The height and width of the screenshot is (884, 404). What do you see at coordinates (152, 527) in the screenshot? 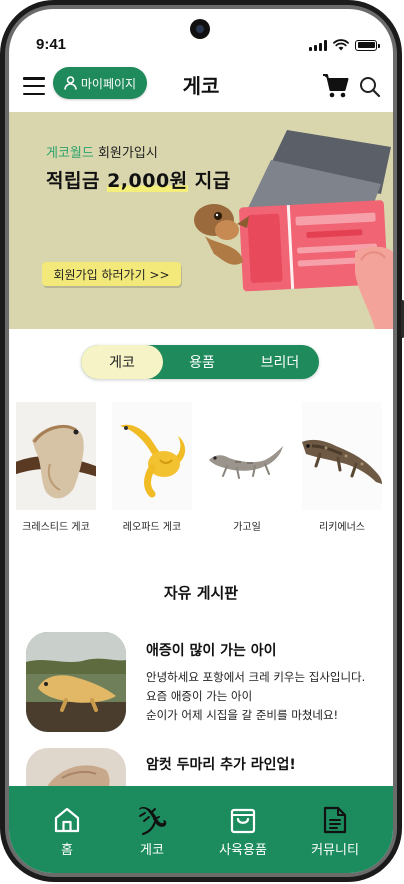
I see `species-label: 레오파드 게코` at bounding box center [152, 527].